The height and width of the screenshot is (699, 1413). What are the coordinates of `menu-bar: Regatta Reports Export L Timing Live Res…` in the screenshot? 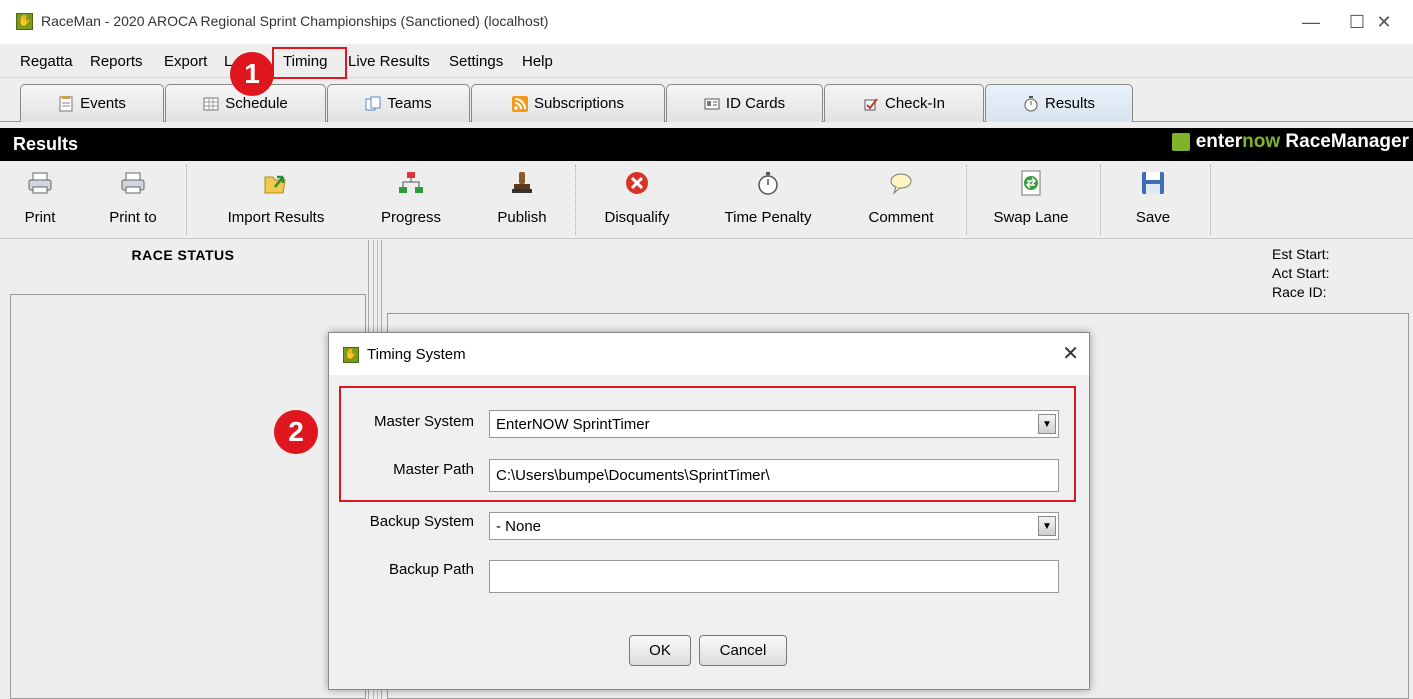 It's located at (706, 61).